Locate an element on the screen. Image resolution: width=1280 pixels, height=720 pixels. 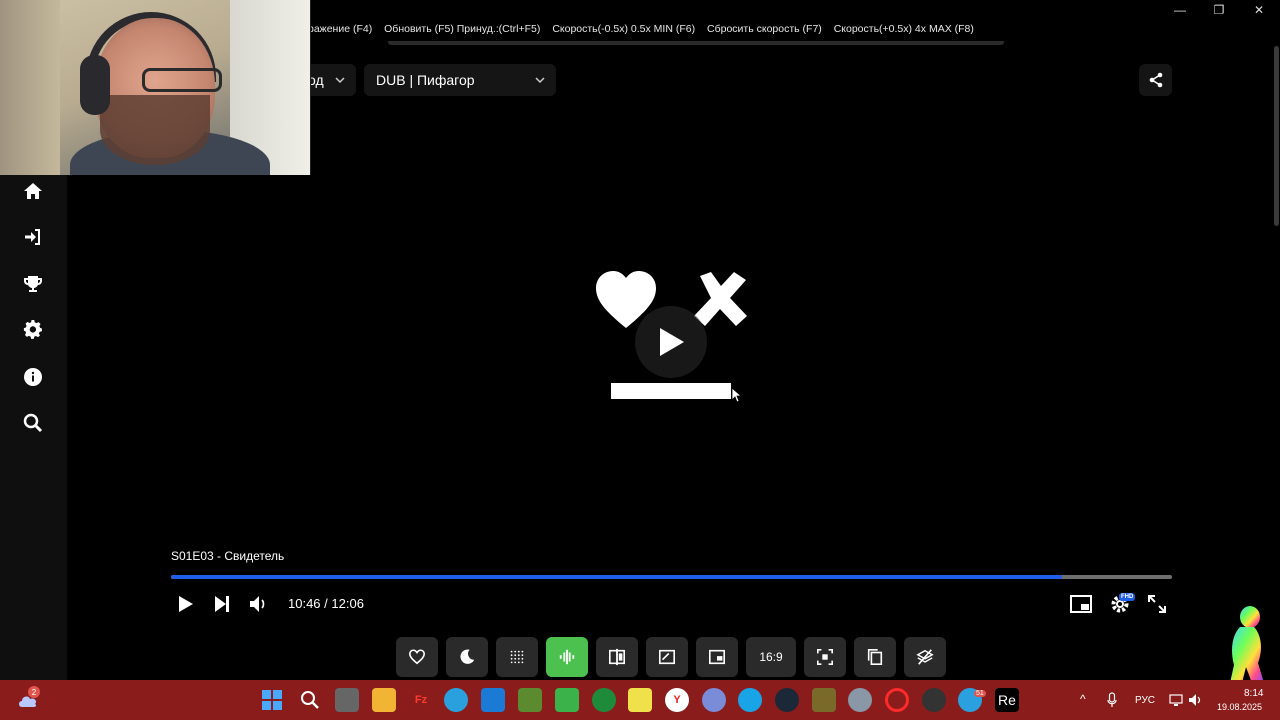
screenshot-button is located at coordinates (825, 657).